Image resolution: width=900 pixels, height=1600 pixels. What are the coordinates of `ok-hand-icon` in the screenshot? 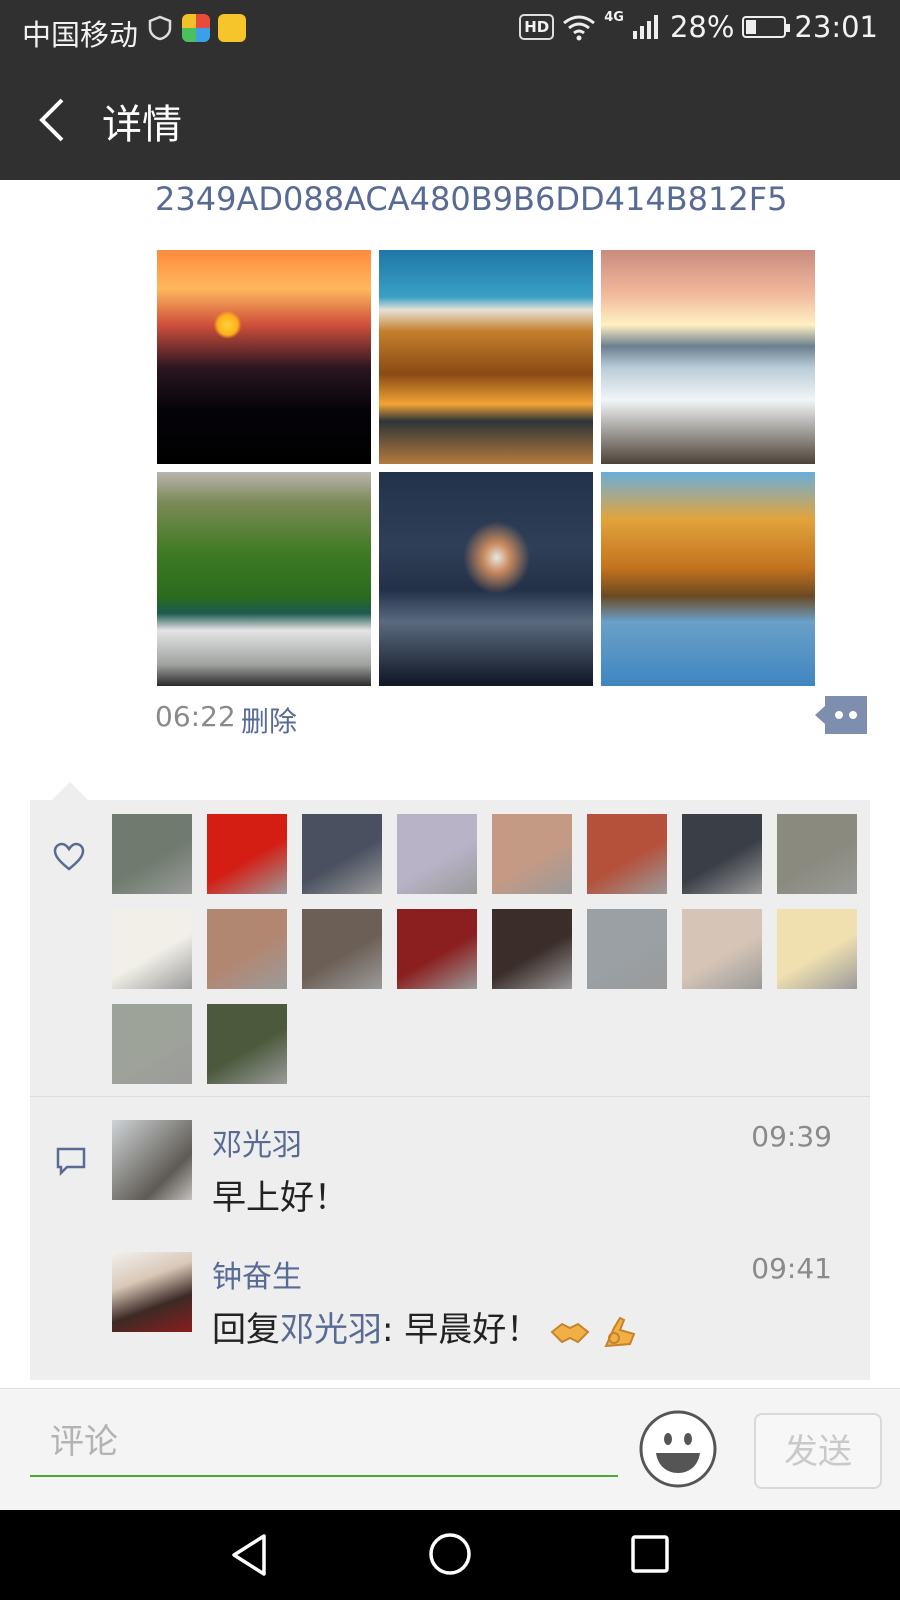 It's located at (620, 1331).